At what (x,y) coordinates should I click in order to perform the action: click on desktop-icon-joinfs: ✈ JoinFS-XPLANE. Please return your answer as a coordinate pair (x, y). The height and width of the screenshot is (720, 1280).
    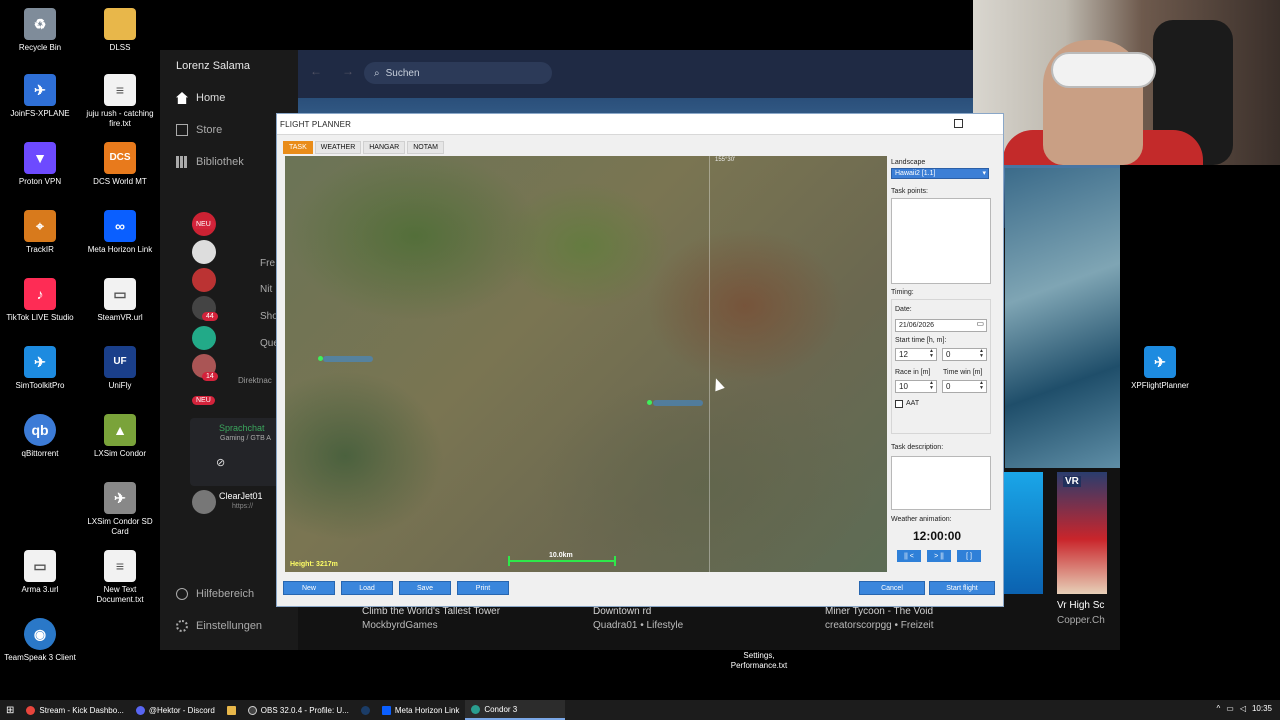
    Looking at the image, I should click on (40, 96).